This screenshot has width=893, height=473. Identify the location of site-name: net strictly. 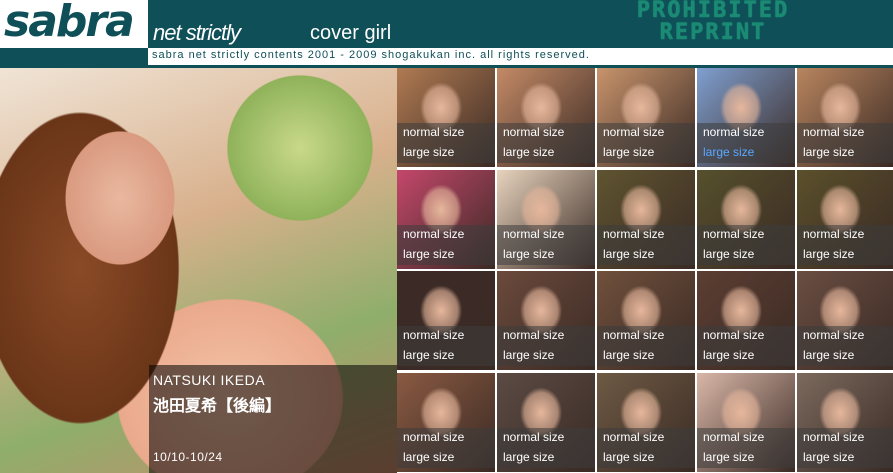
(197, 32).